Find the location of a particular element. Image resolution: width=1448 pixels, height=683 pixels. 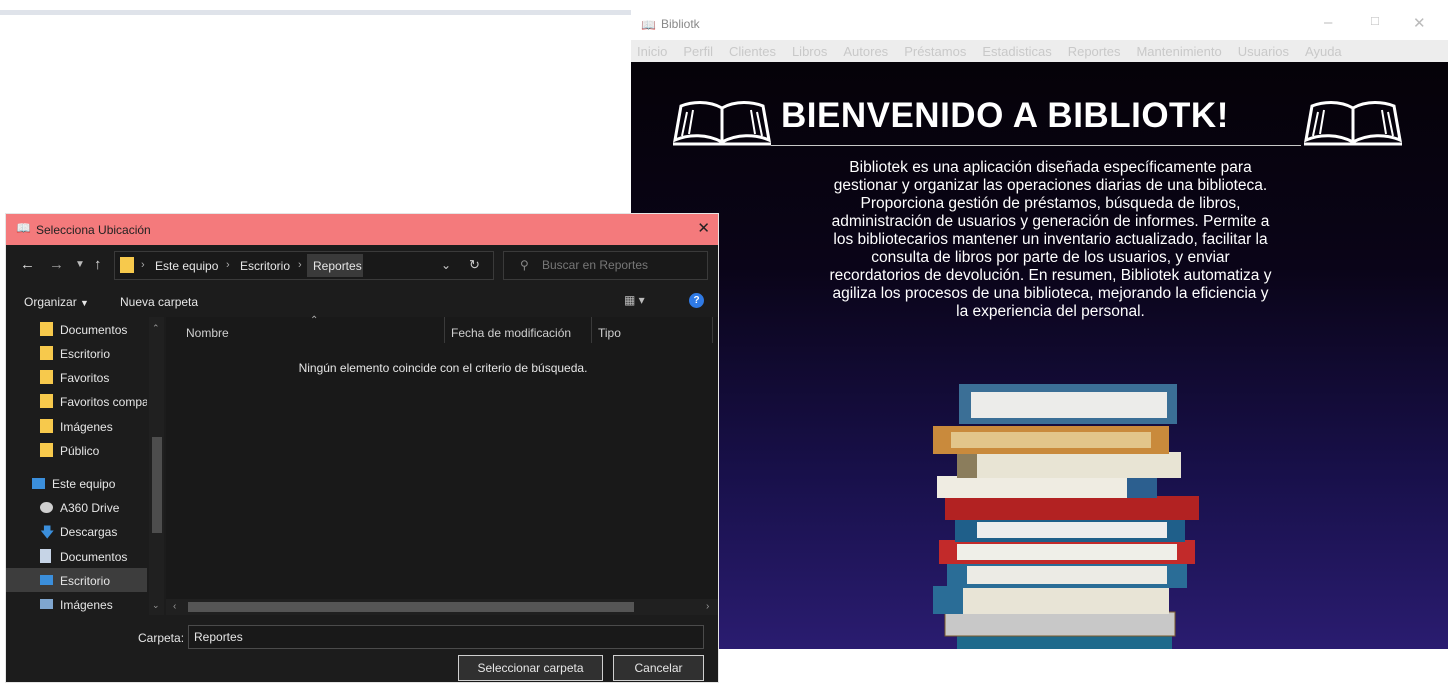

nav-item-imagenes: Imágenes is located at coordinates (76, 426).